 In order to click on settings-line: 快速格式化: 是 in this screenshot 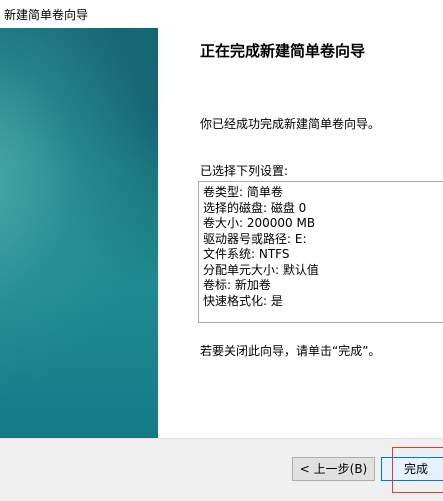, I will do `click(243, 300)`.